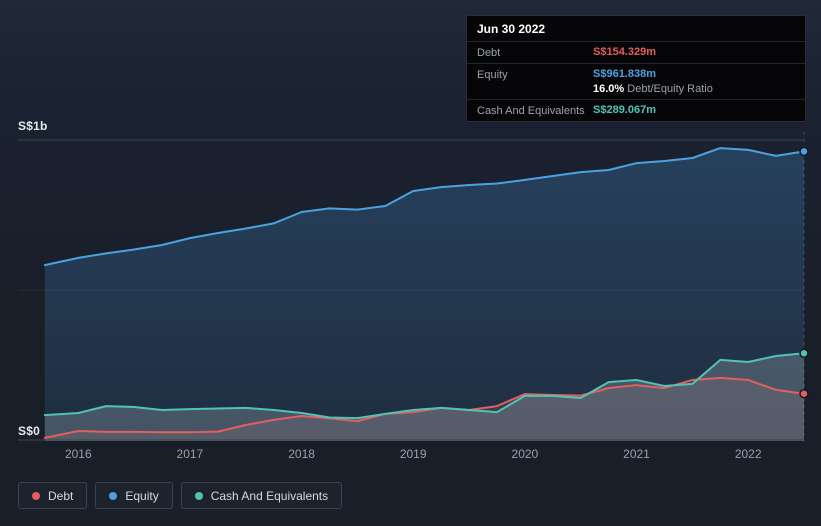 The width and height of the screenshot is (821, 526). What do you see at coordinates (489, 53) in the screenshot?
I see `tooltip-debt-label: Debt` at bounding box center [489, 53].